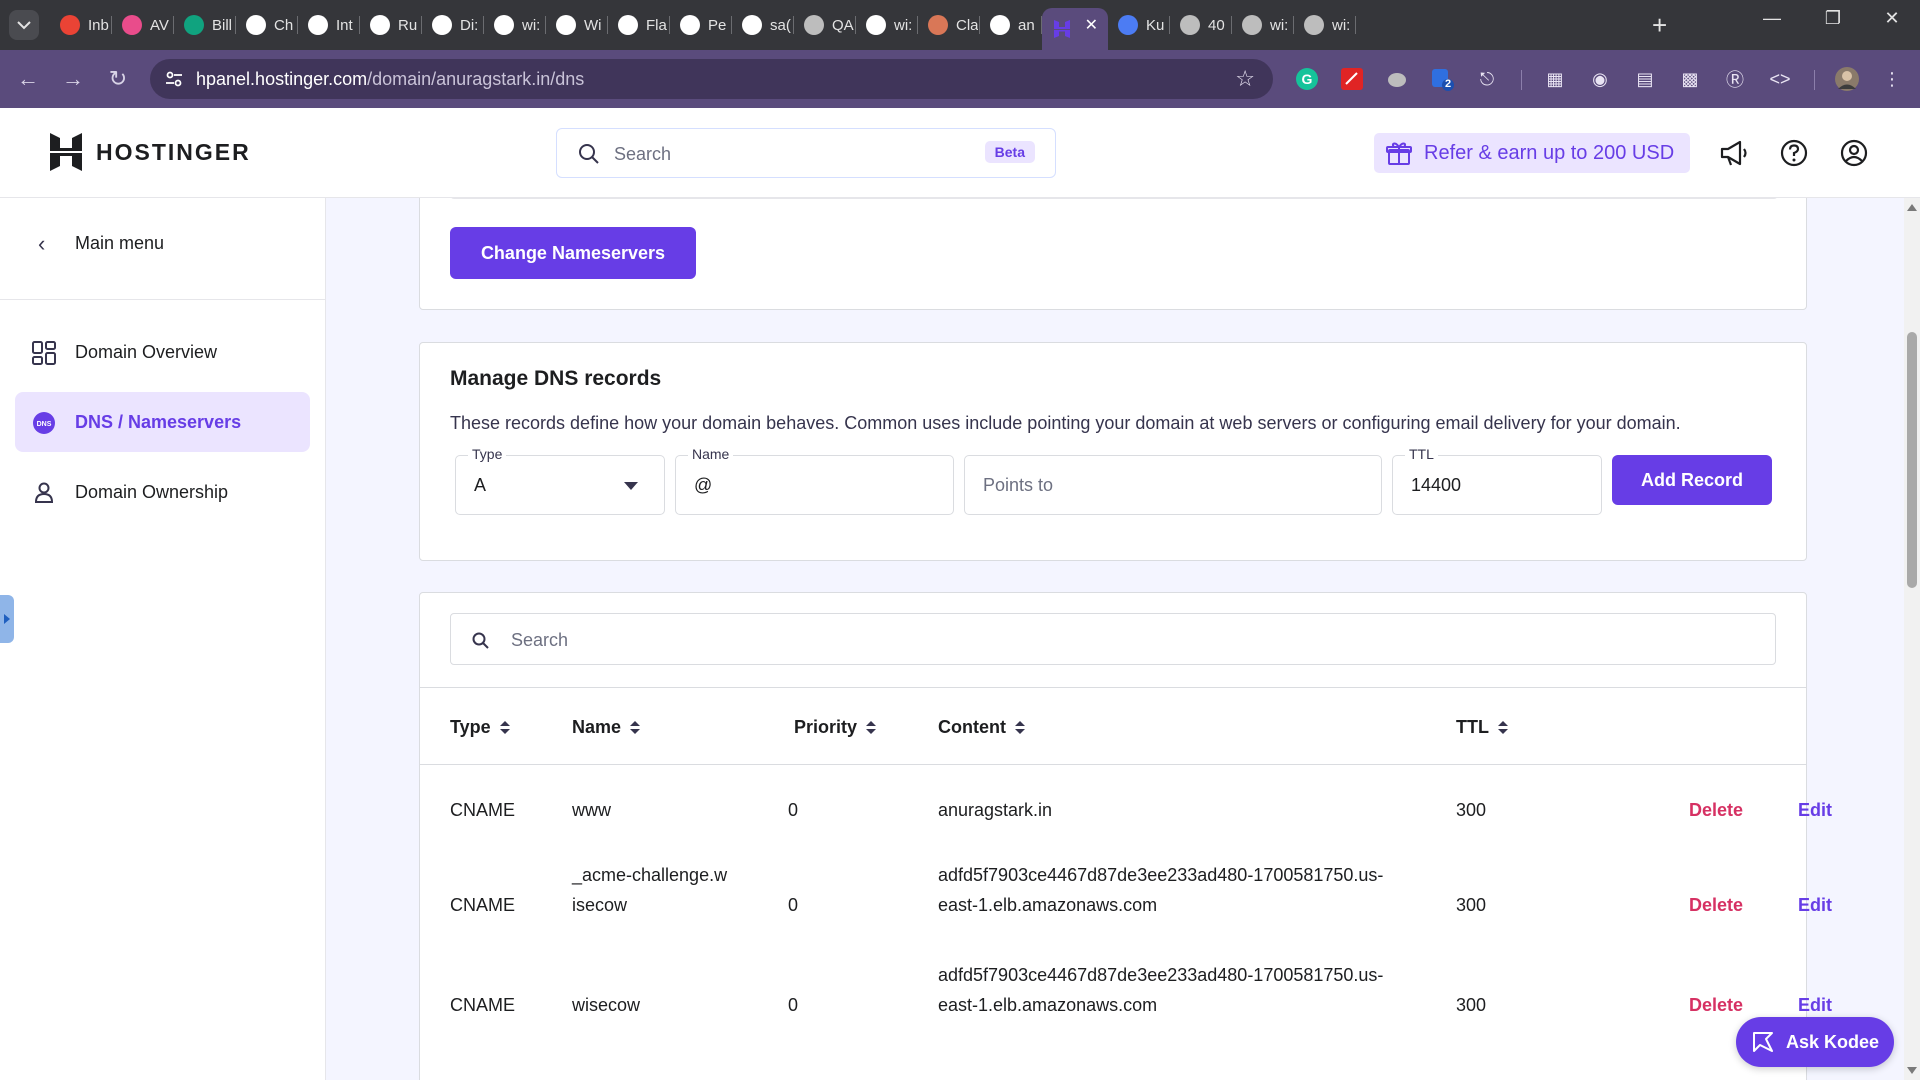 This screenshot has width=1920, height=1080. Describe the element at coordinates (480, 727) in the screenshot. I see `column-type: Type` at that location.